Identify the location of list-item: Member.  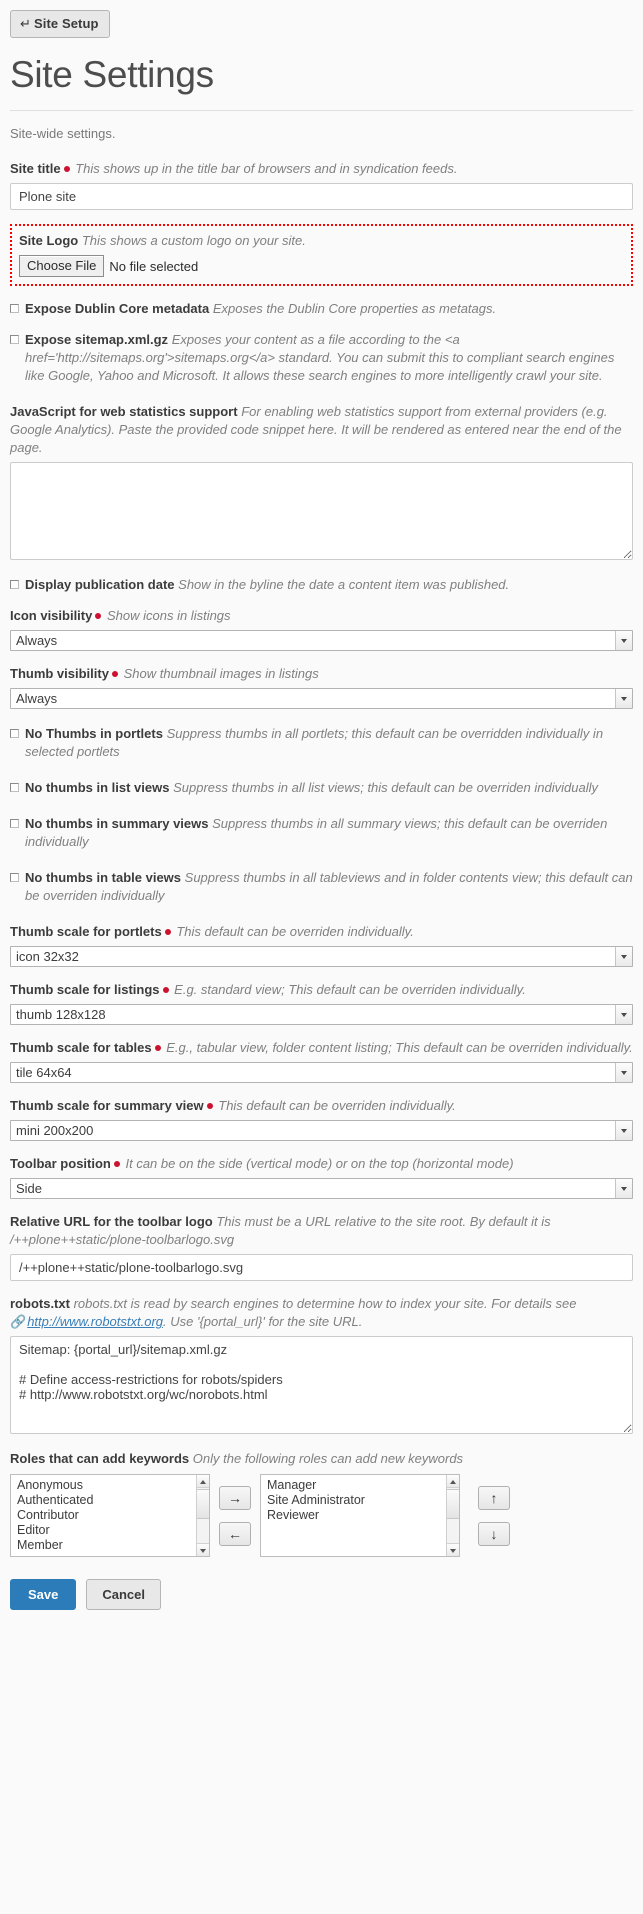
(110, 1545).